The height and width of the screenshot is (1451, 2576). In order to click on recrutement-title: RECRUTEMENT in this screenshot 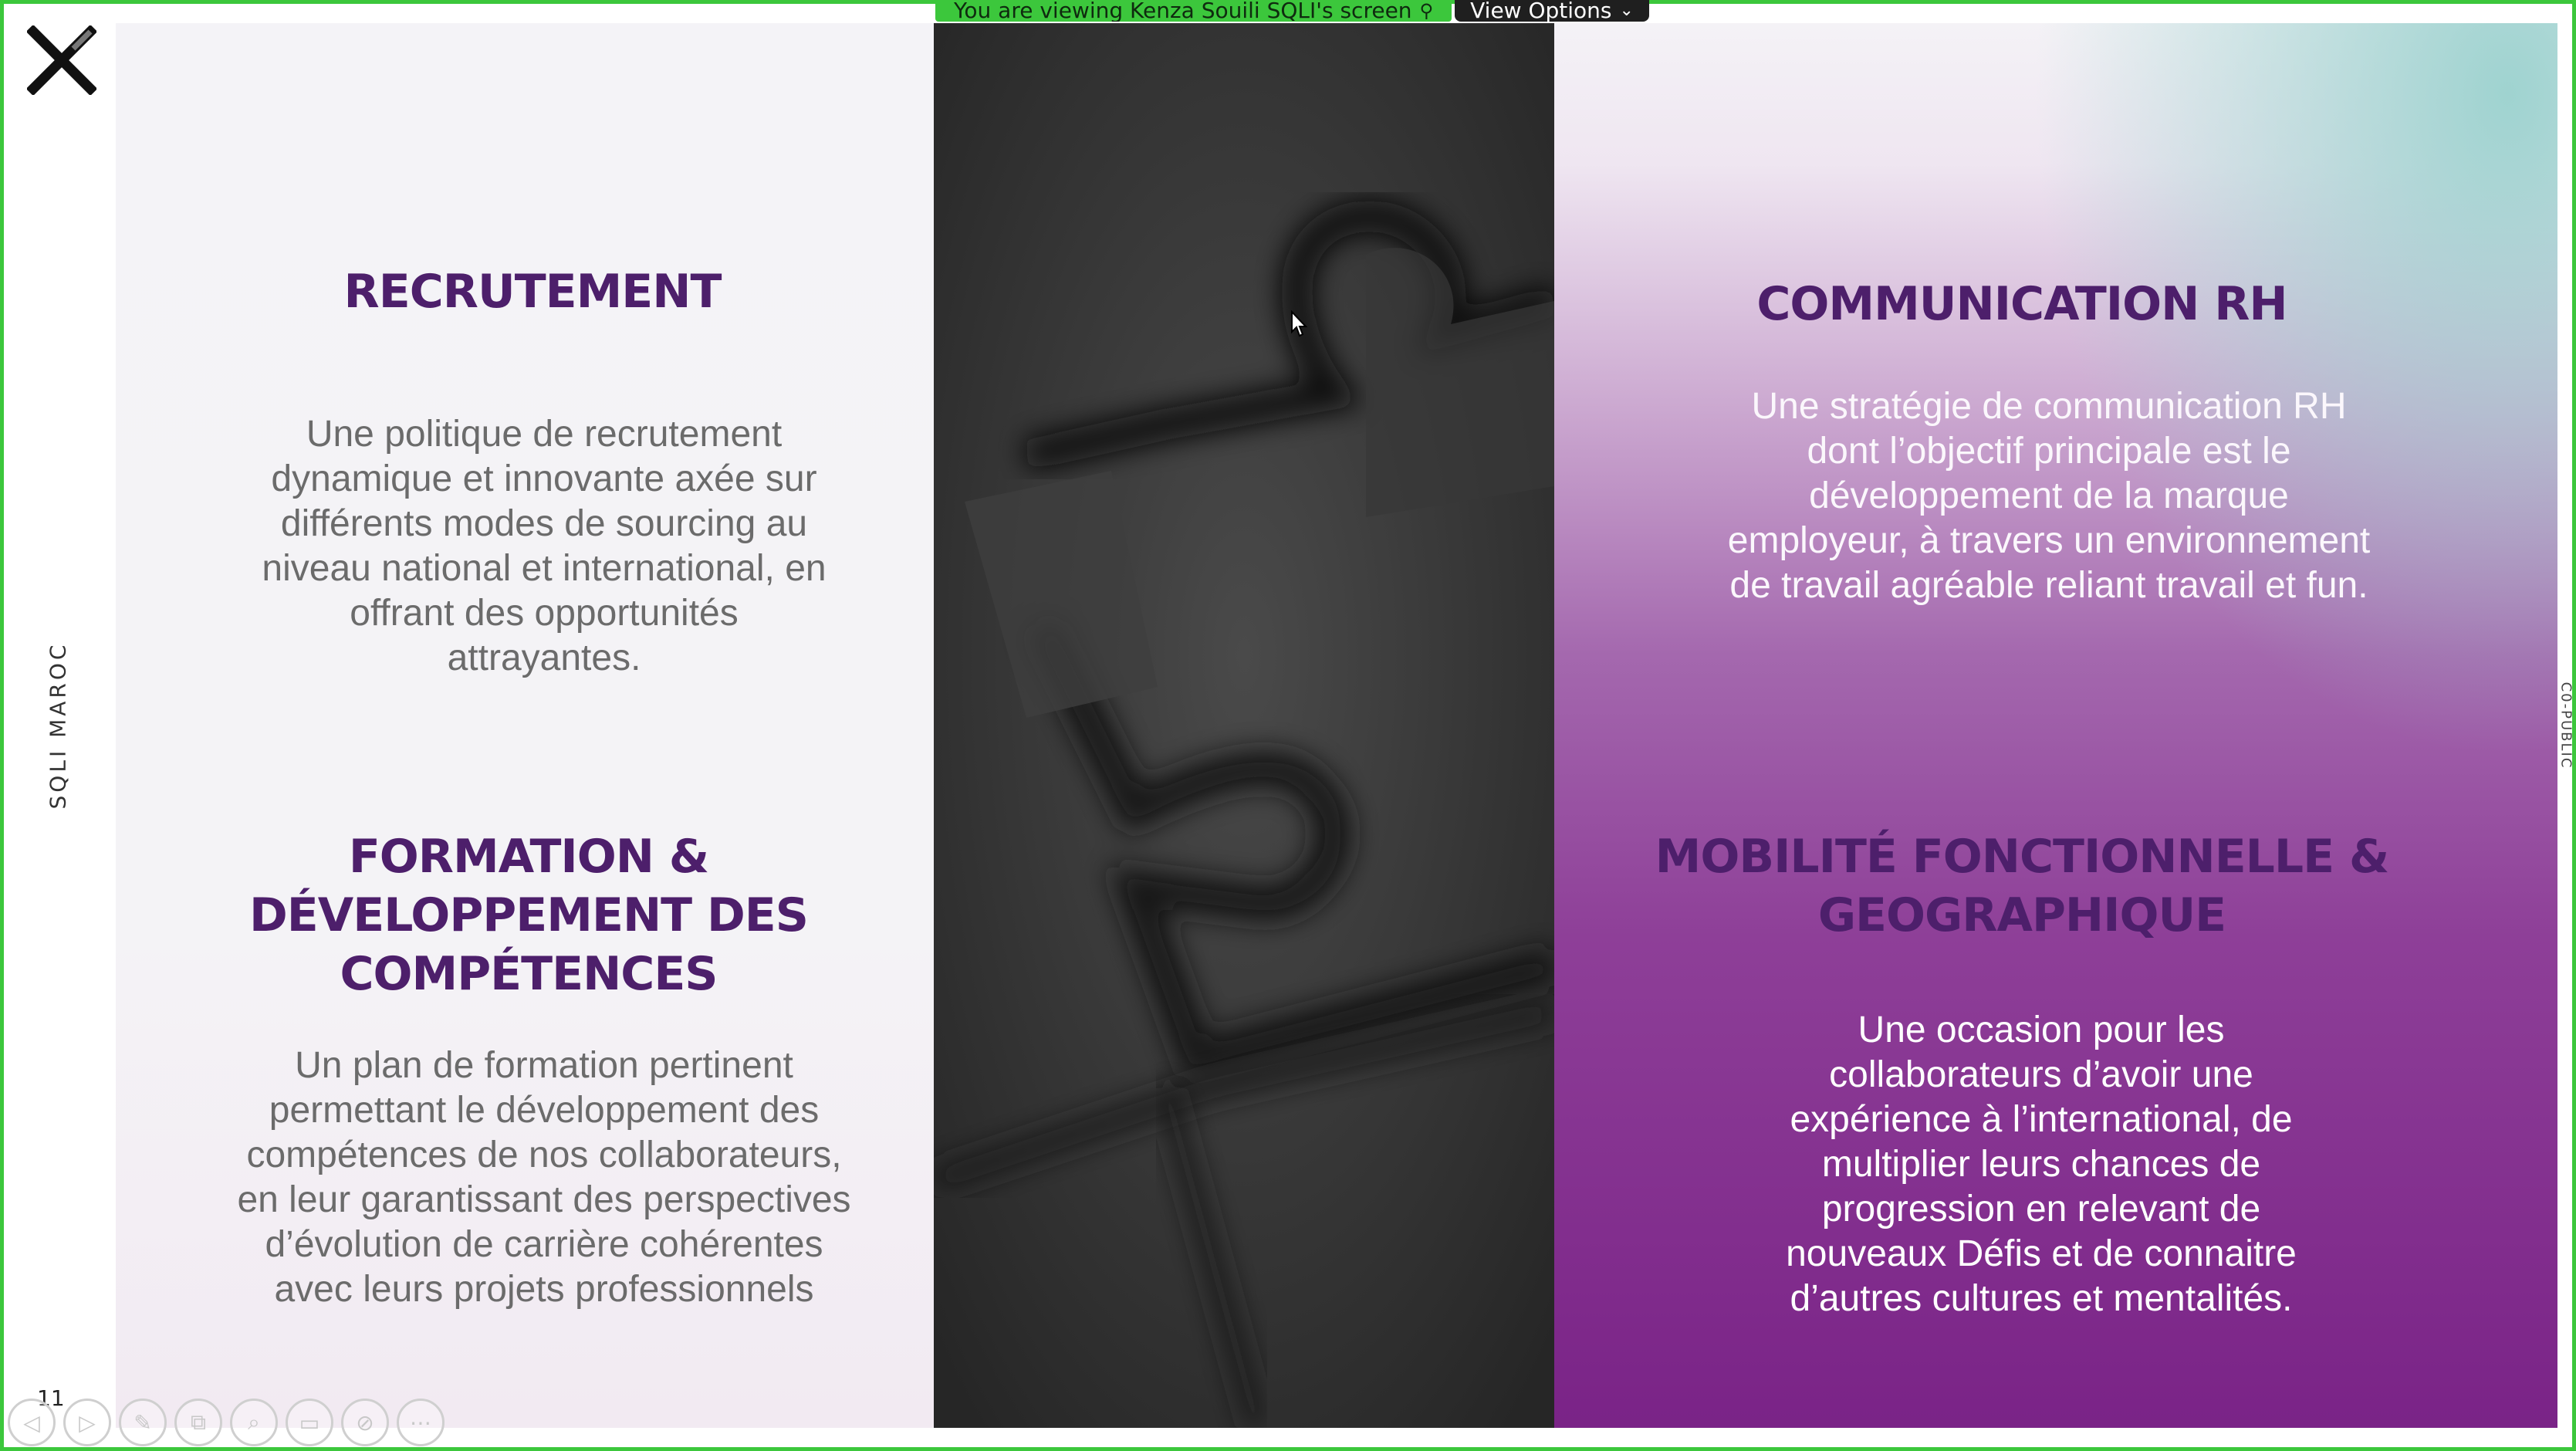, I will do `click(532, 292)`.